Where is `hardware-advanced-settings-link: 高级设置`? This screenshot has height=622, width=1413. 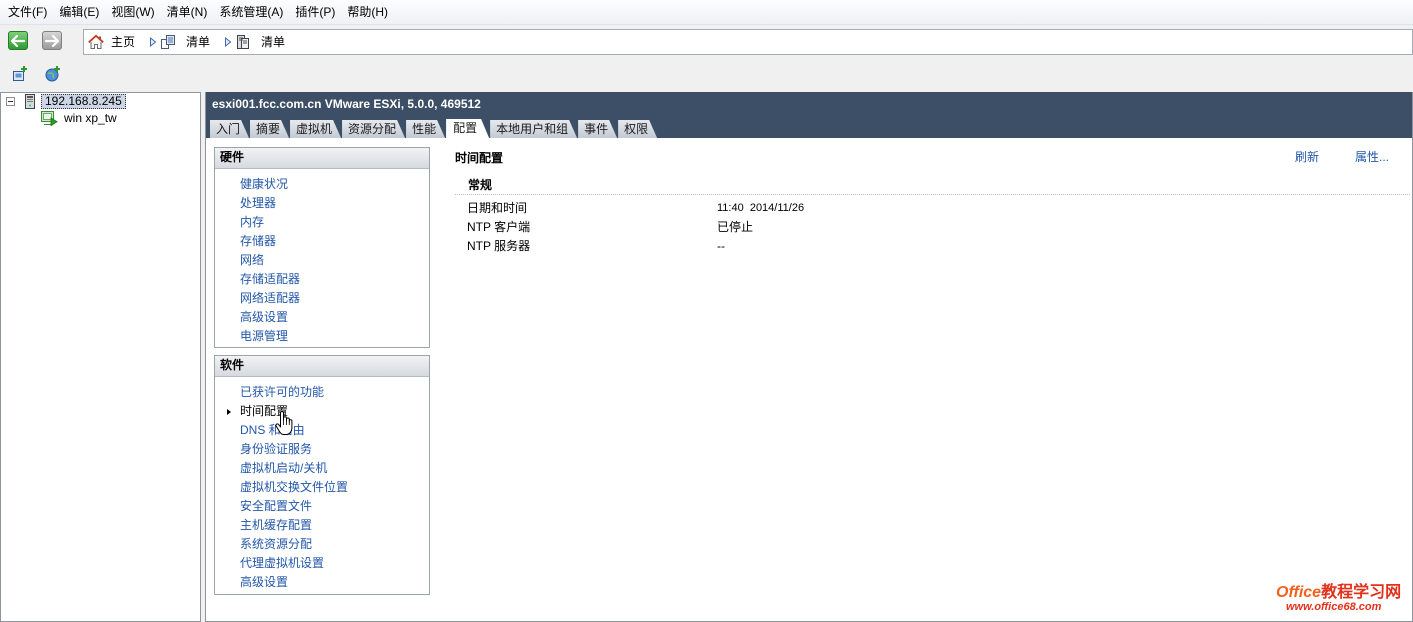 hardware-advanced-settings-link: 高级设置 is located at coordinates (322, 317).